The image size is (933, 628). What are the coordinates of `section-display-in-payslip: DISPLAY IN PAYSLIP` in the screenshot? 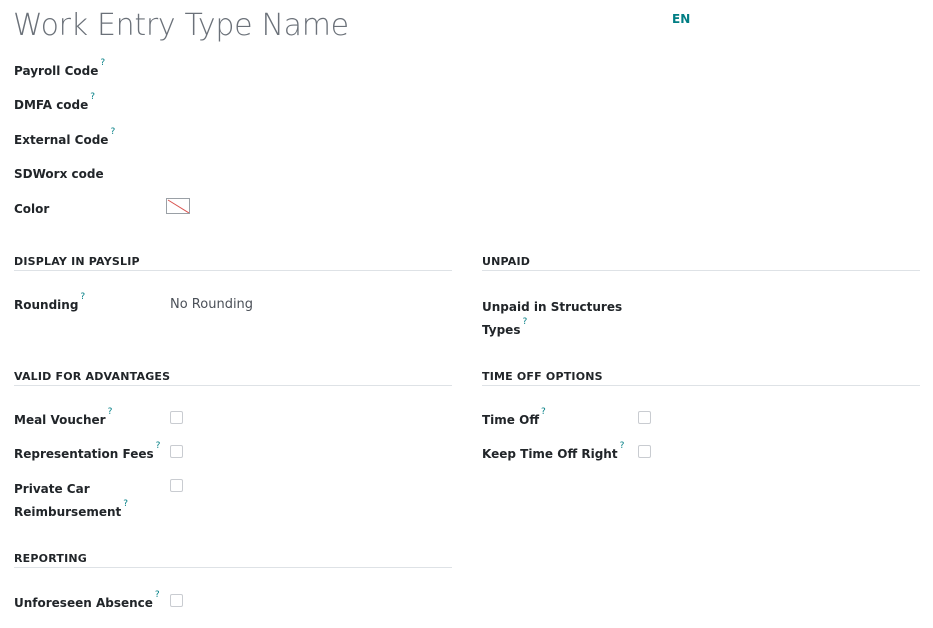 It's located at (77, 261).